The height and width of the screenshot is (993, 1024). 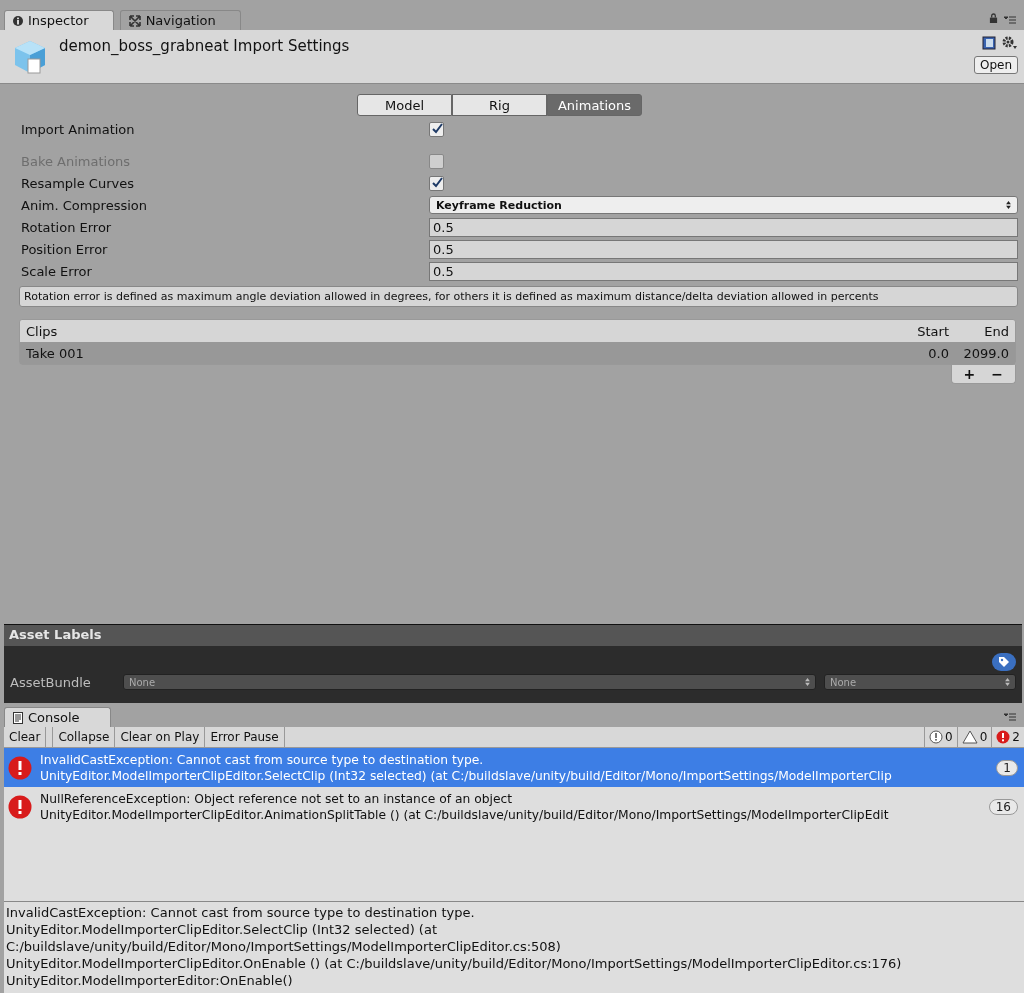 I want to click on lock-icon, so click(x=993, y=18).